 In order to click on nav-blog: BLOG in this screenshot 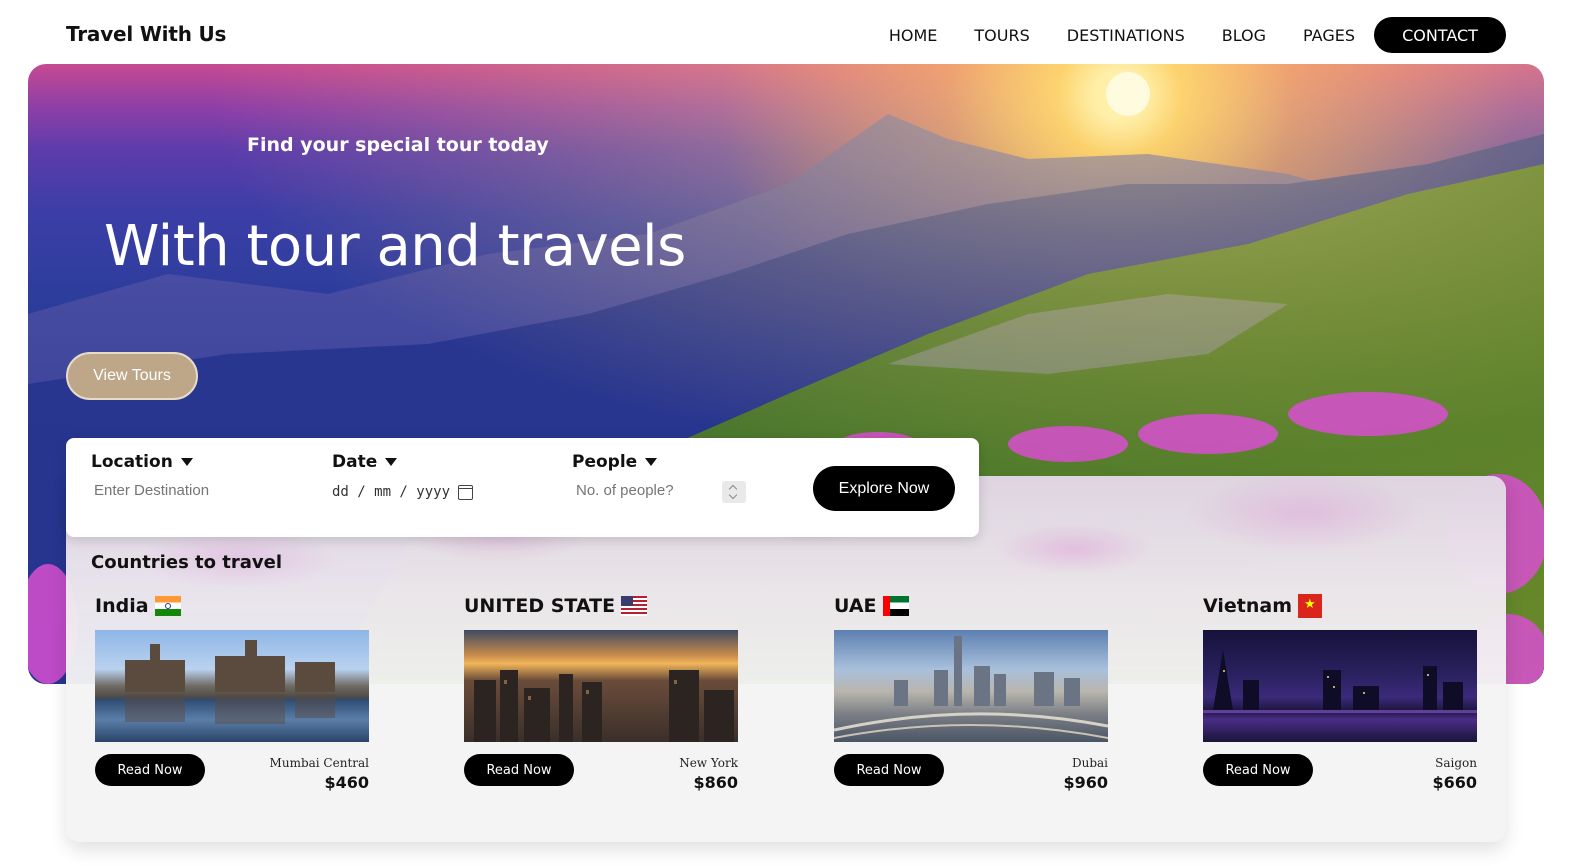, I will do `click(1244, 35)`.